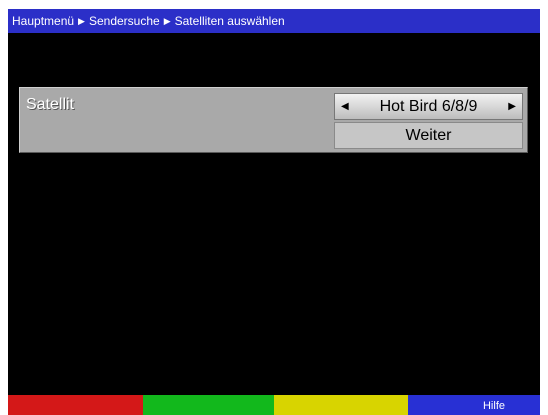 The width and height of the screenshot is (548, 415). Describe the element at coordinates (474, 405) in the screenshot. I see `blue-key-help: Hilfe` at that location.